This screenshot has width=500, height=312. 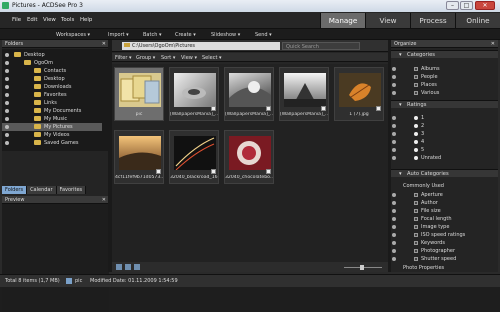 What do you see at coordinates (263, 35) in the screenshot?
I see `send-menu: Send ▾` at bounding box center [263, 35].